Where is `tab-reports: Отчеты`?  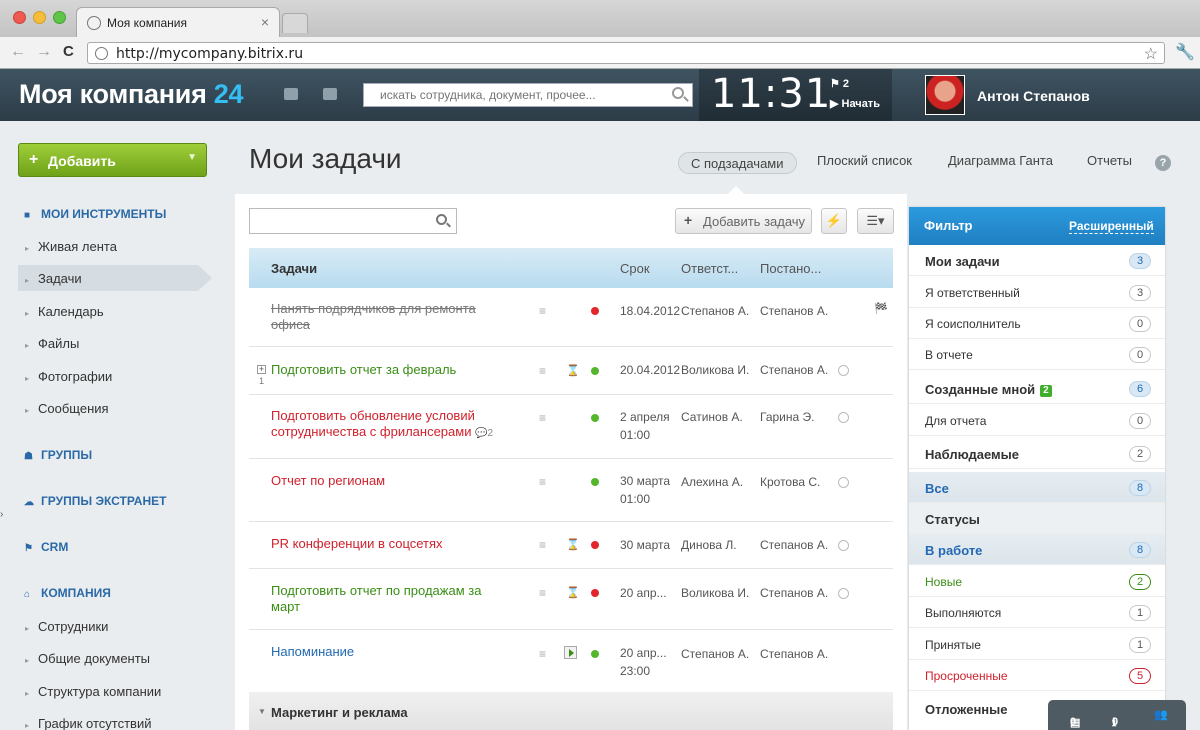 tab-reports: Отчеты is located at coordinates (1109, 160).